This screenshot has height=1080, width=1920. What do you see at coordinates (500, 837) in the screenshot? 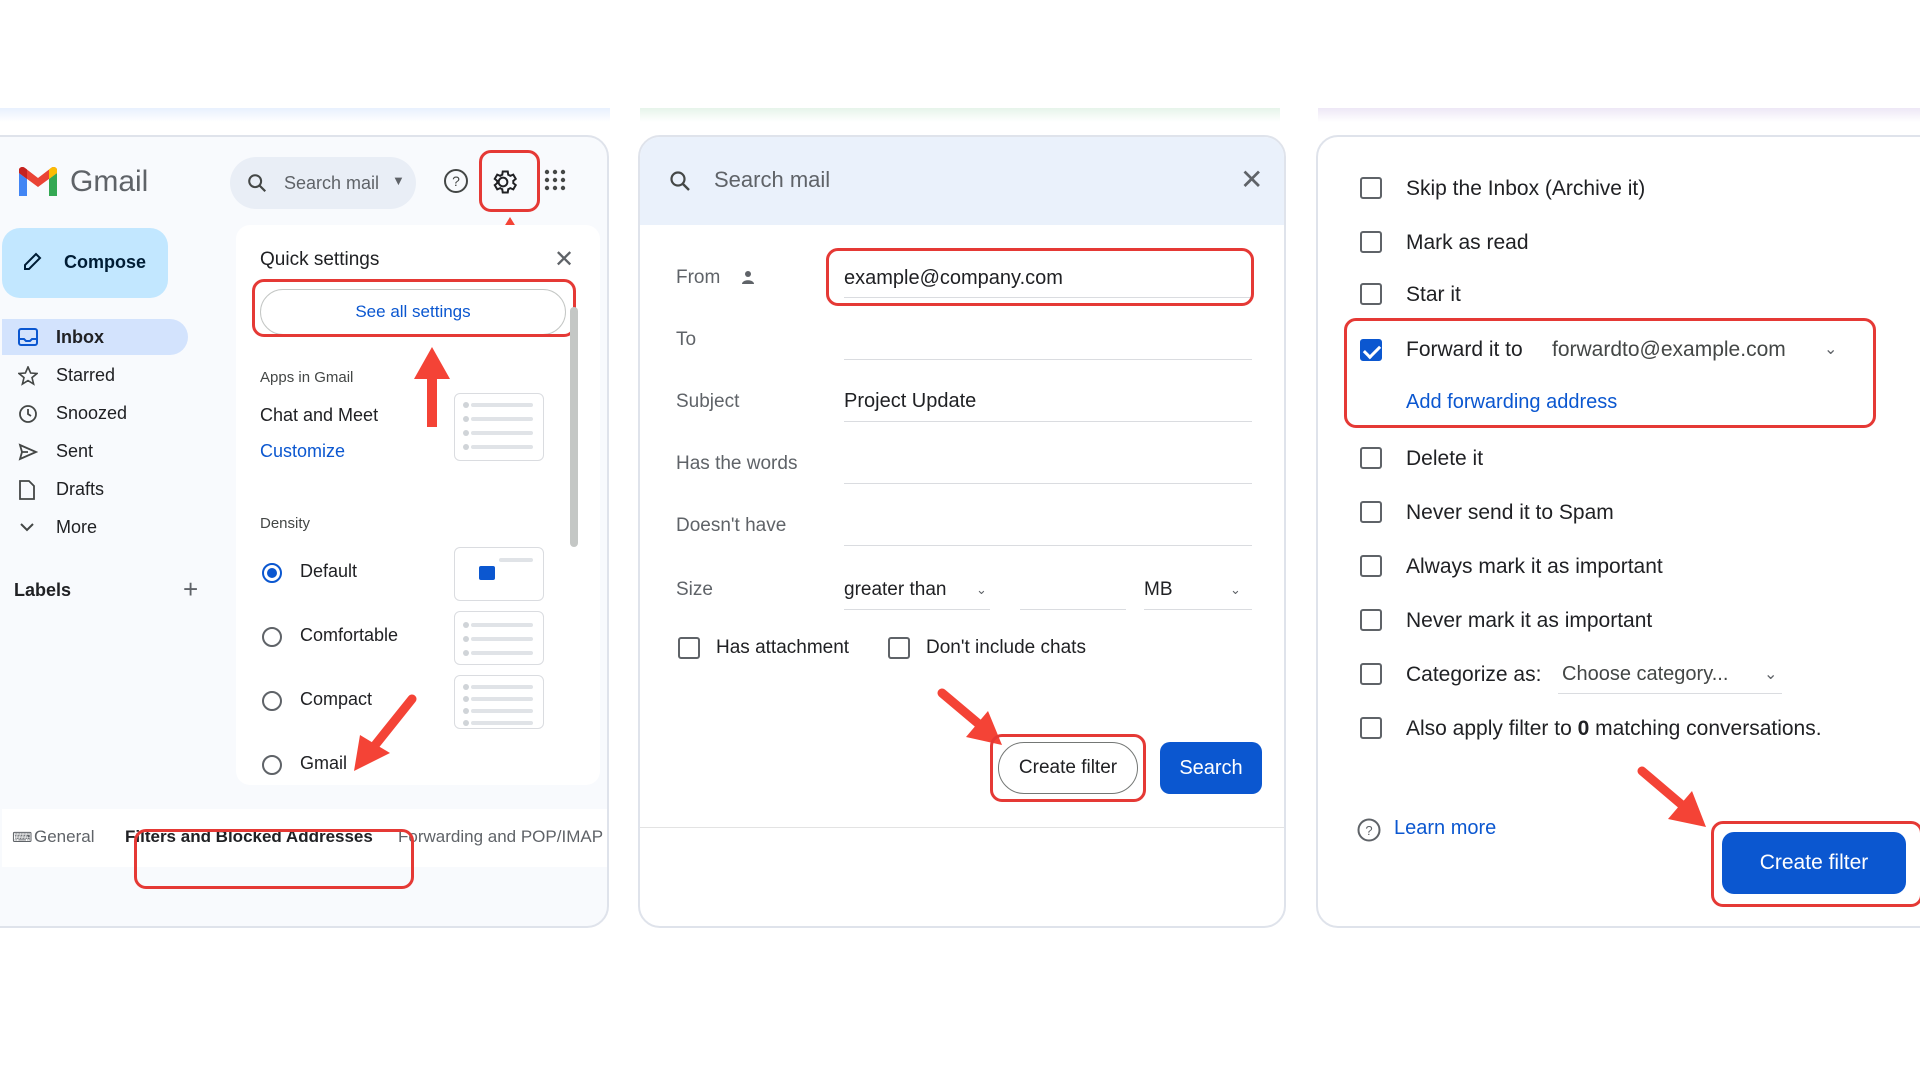
I see `tab-forwarding: Forwarding and POP/IMAP` at bounding box center [500, 837].